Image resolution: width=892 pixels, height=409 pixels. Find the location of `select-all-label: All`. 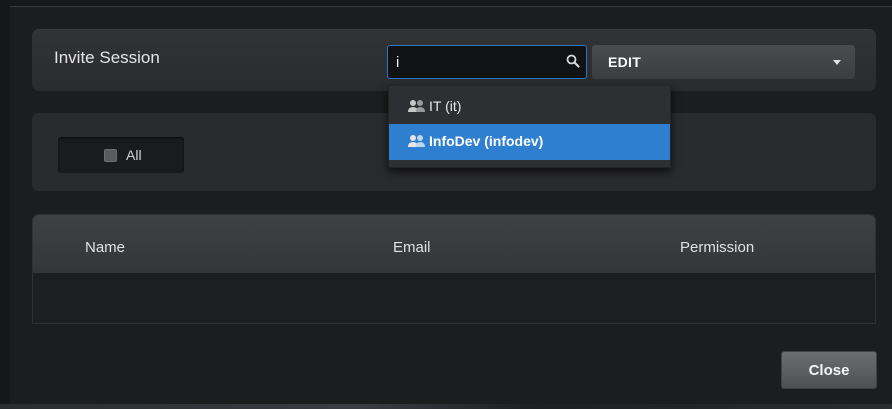

select-all-label: All is located at coordinates (134, 155).